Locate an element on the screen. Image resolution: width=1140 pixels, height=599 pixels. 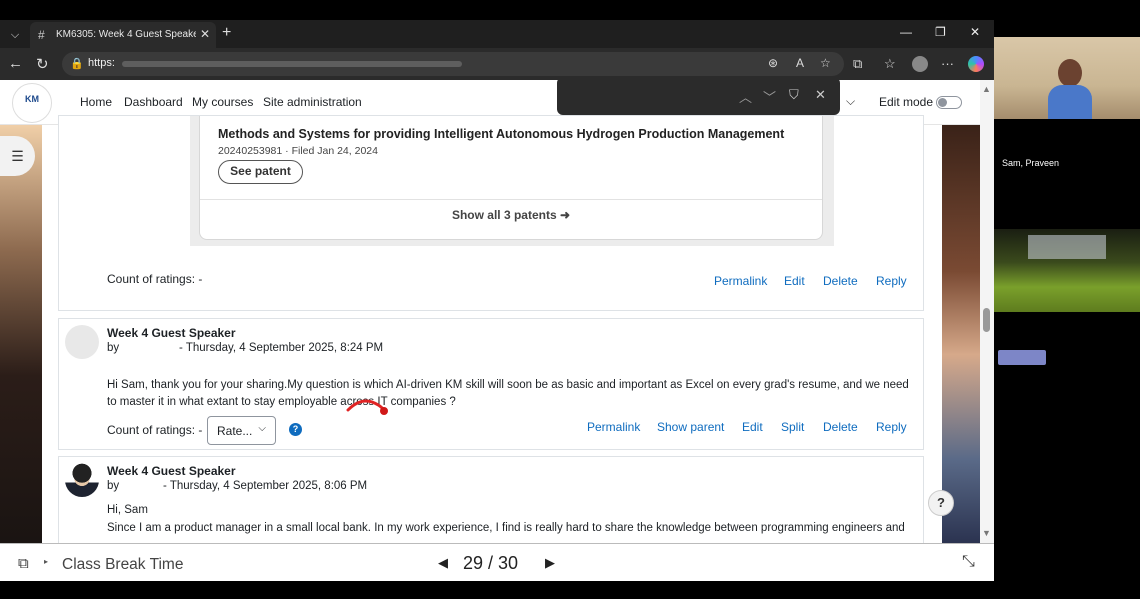
split-link: Split is located at coordinates (792, 427).